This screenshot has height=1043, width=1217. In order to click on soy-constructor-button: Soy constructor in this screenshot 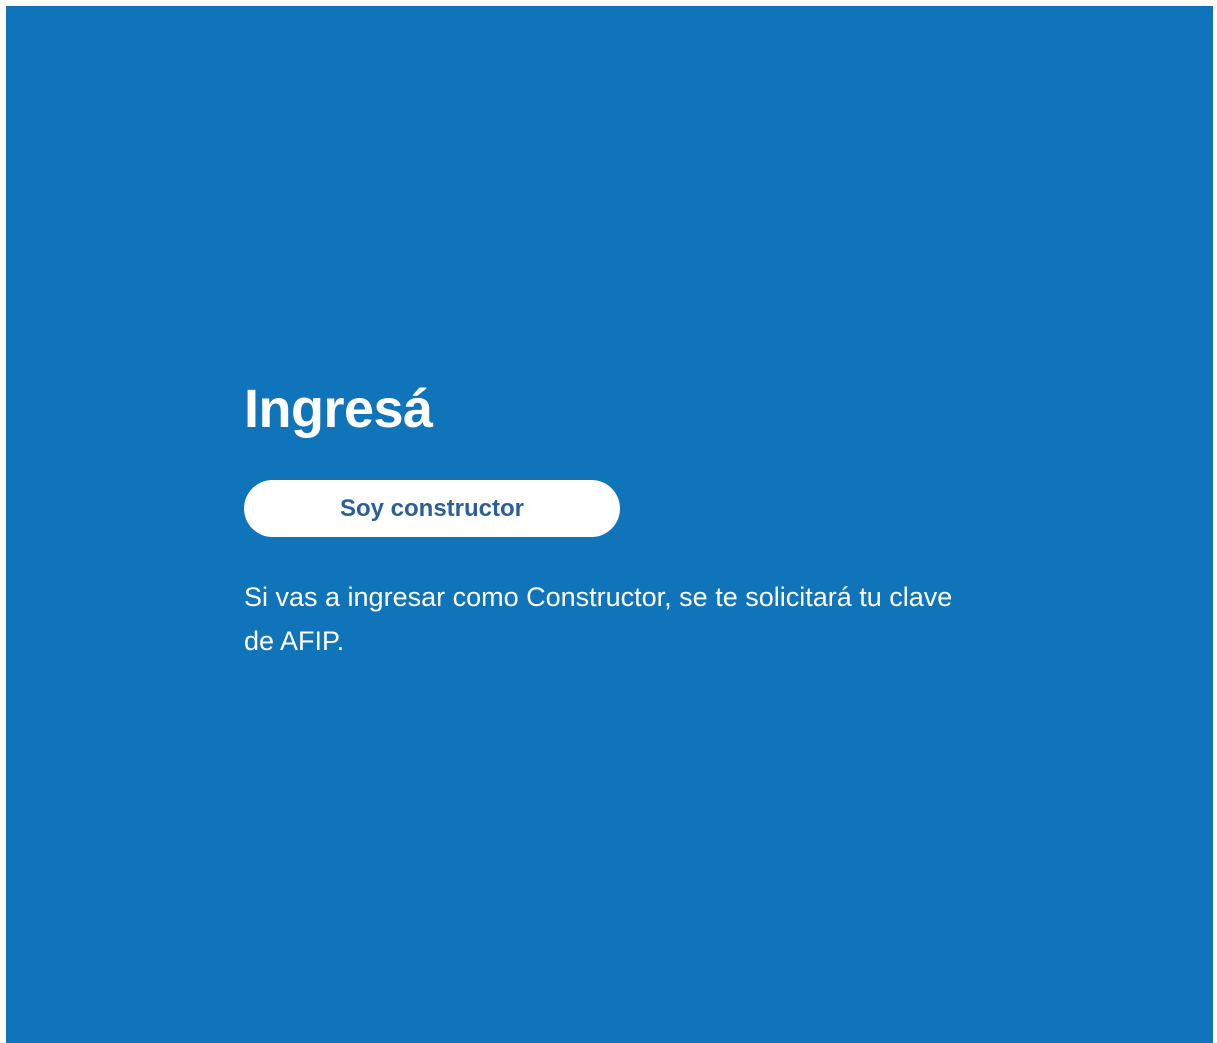, I will do `click(432, 508)`.